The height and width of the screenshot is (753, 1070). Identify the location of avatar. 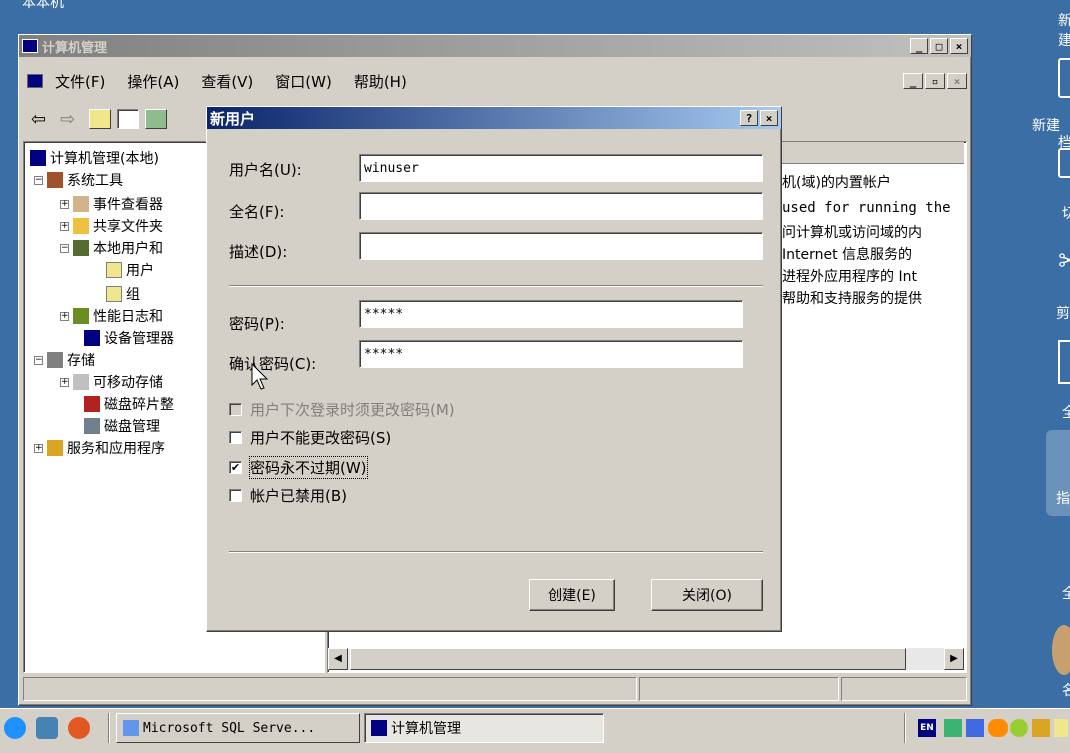
(1061, 650).